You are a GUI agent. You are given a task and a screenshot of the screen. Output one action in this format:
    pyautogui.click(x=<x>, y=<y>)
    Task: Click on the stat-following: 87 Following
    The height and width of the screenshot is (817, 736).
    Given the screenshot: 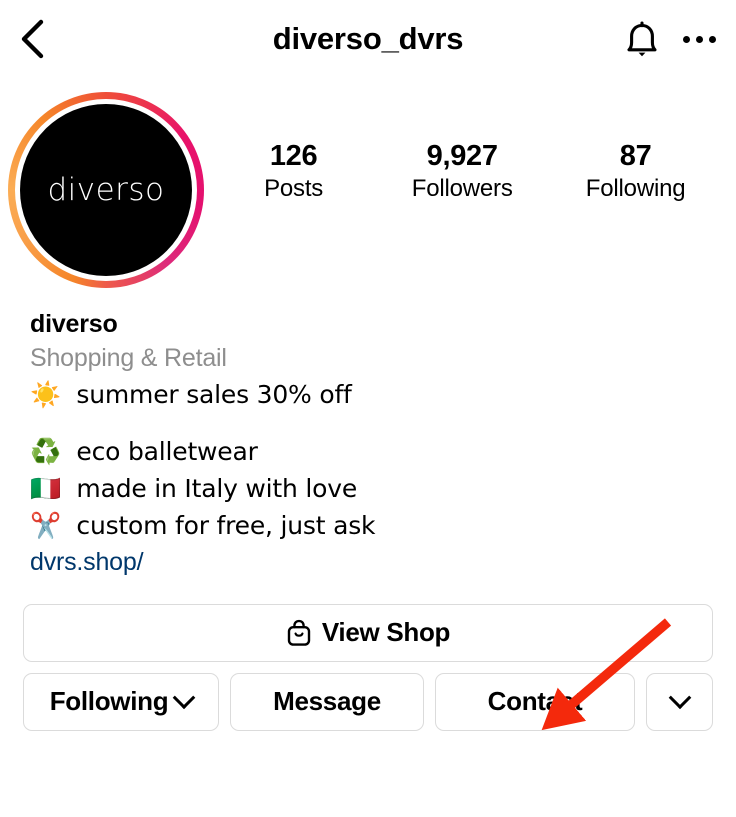 What is the action you would take?
    pyautogui.click(x=636, y=171)
    